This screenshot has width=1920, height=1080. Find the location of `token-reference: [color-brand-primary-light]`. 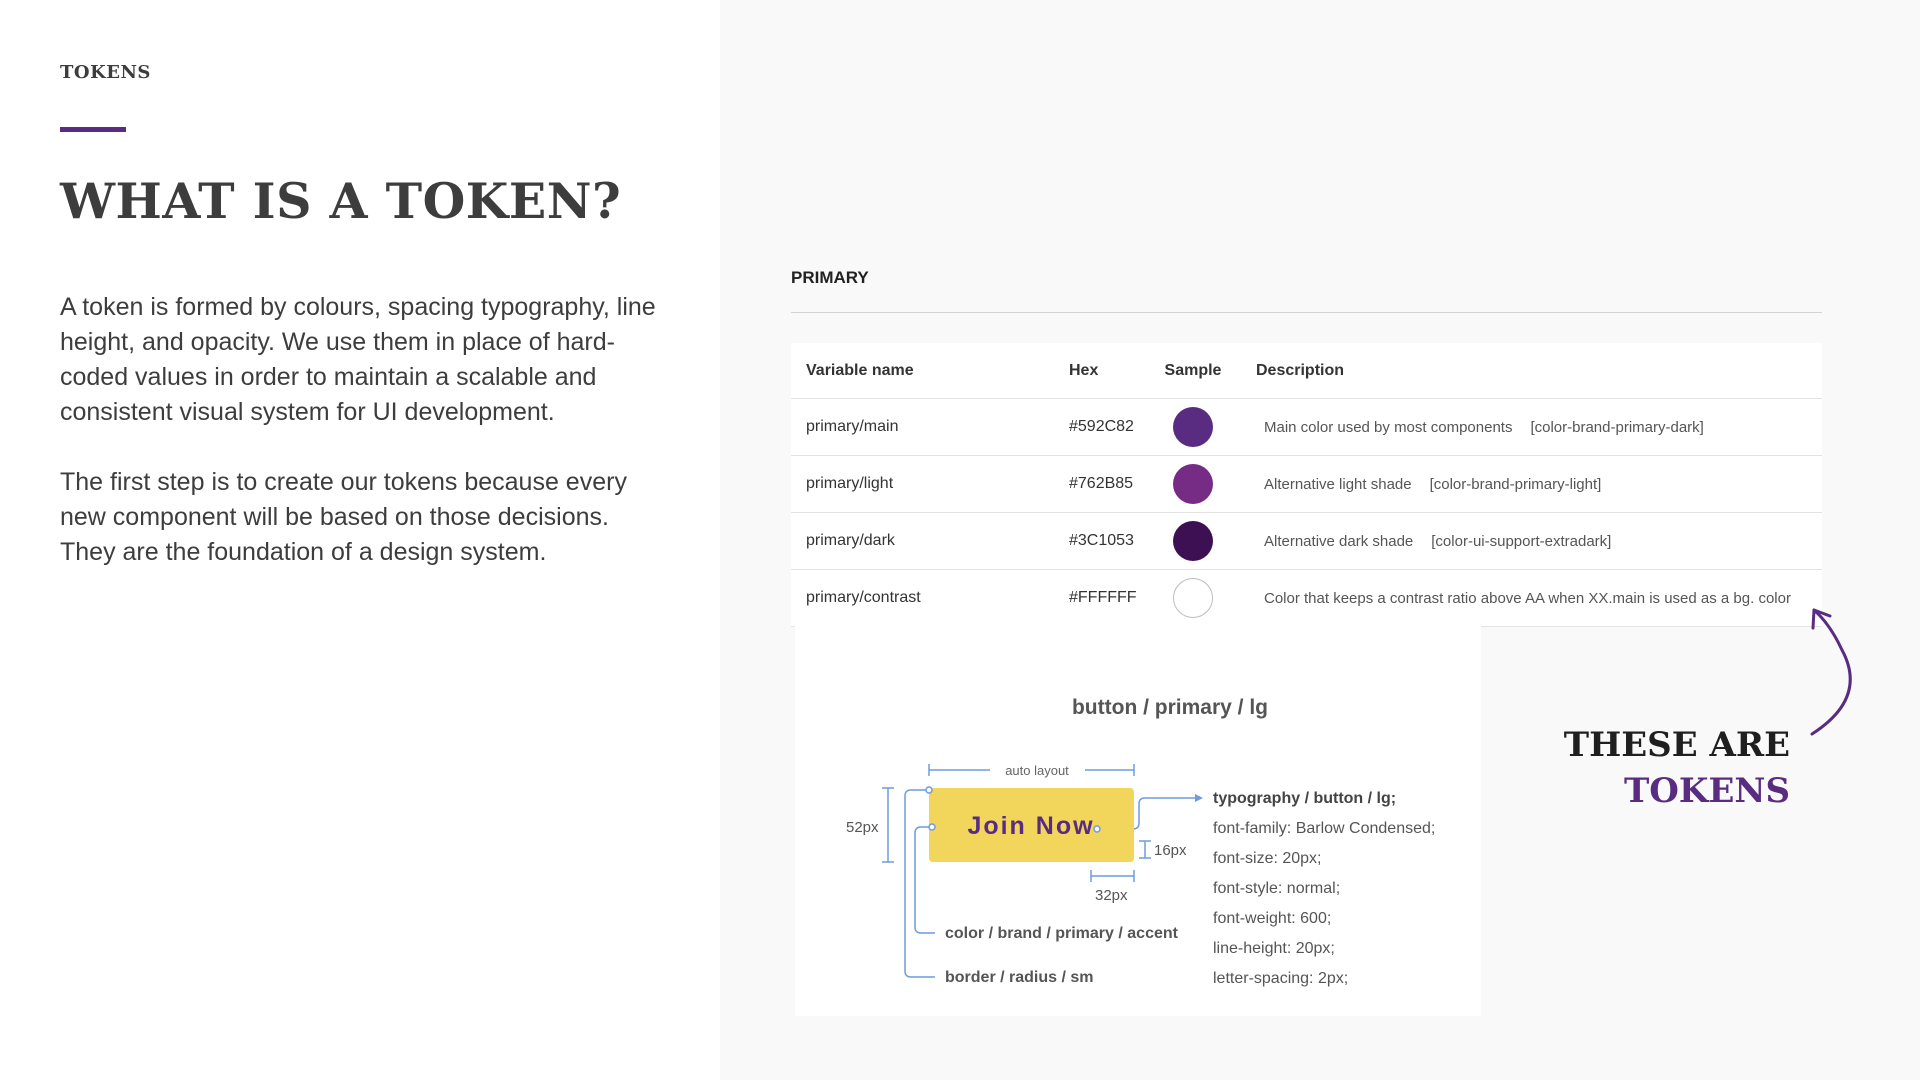

token-reference: [color-brand-primary-light] is located at coordinates (1515, 484).